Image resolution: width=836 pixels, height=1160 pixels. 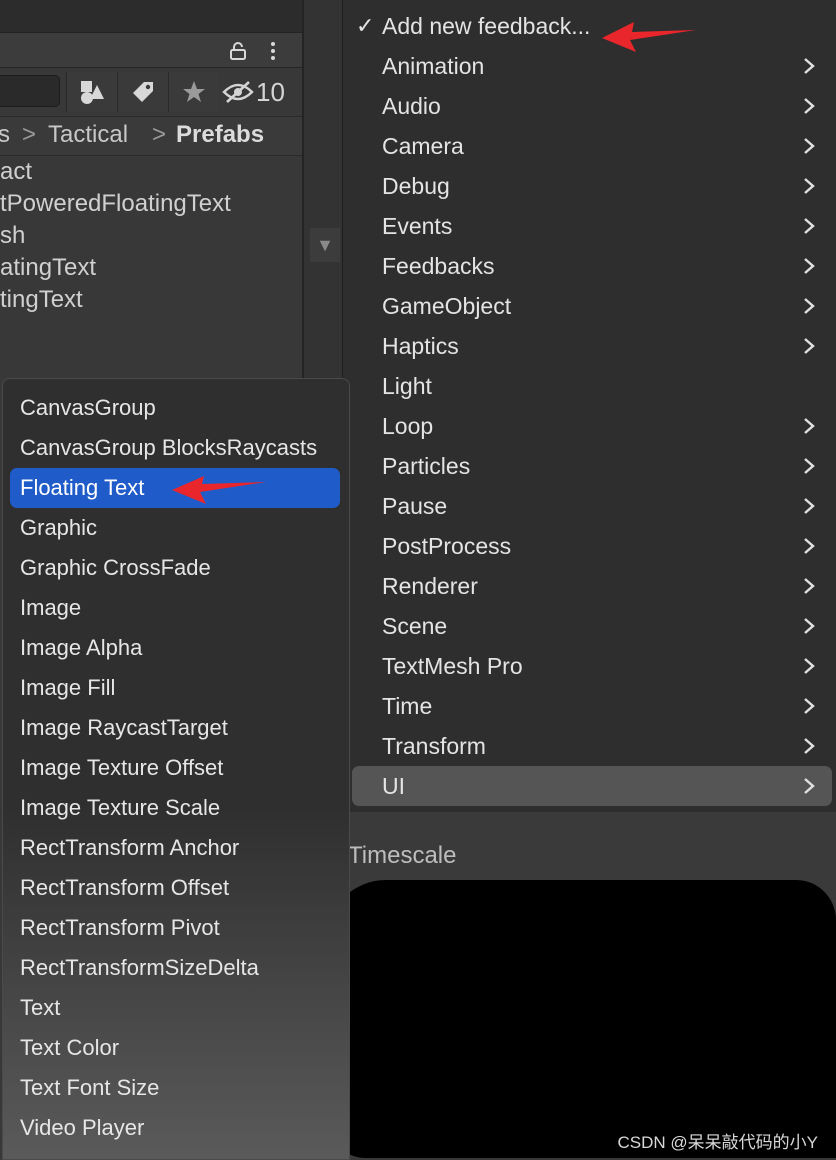 I want to click on submenu-item-graphic-crossfade: Graphic CrossFade, so click(x=175, y=568).